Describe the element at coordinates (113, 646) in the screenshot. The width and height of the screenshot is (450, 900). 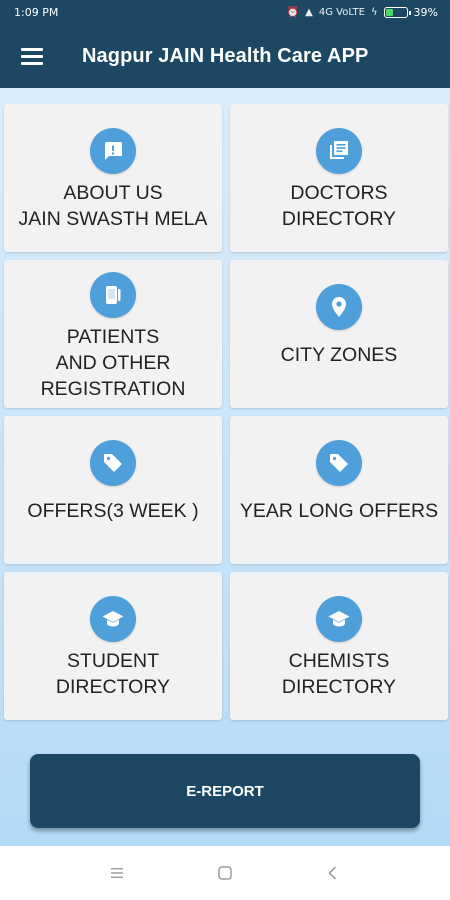
I see `tile-student-directory: STUDENT DIRECTORY` at that location.